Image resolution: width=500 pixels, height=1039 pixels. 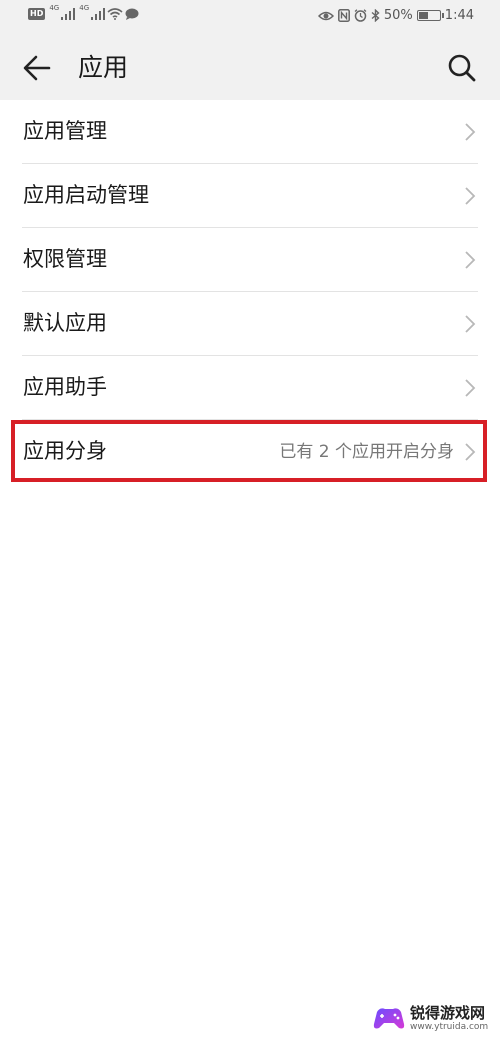 I want to click on list-item-label: 应用助手, so click(x=65, y=387).